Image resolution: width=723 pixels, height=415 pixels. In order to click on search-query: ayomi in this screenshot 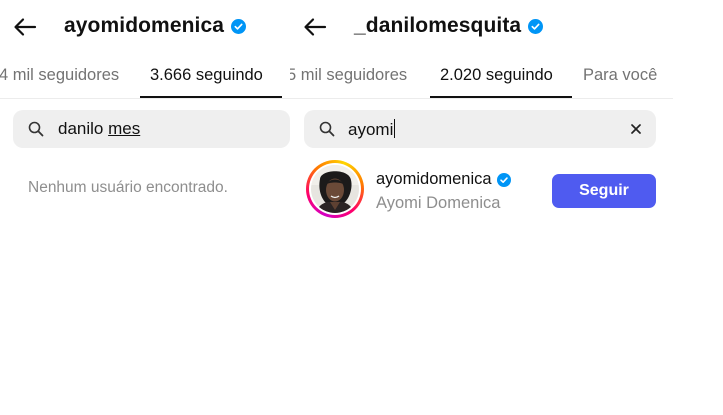, I will do `click(372, 129)`.